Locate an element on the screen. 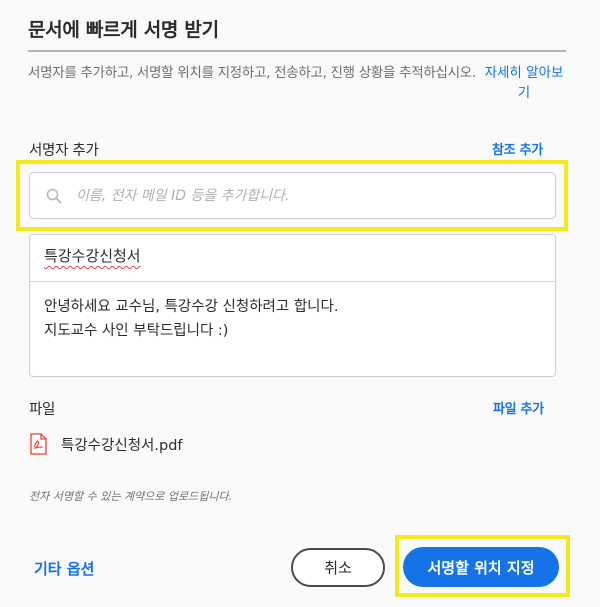  signer-search-input is located at coordinates (306, 196).